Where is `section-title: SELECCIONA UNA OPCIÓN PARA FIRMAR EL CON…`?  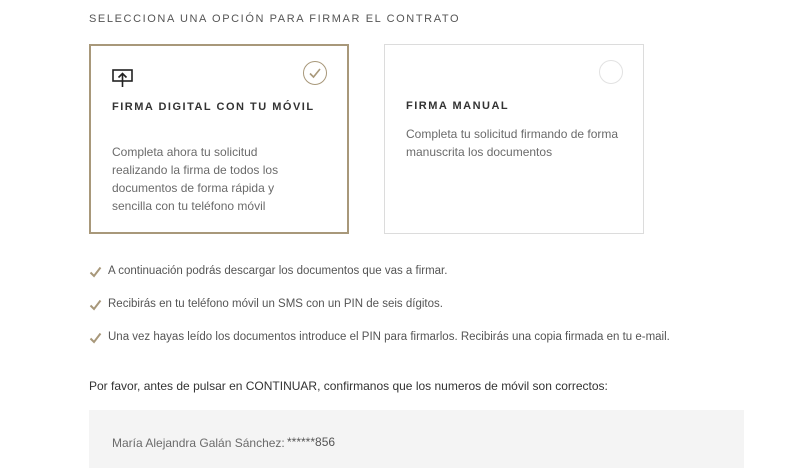
section-title: SELECCIONA UNA OPCIÓN PARA FIRMAR EL CON… is located at coordinates (275, 19).